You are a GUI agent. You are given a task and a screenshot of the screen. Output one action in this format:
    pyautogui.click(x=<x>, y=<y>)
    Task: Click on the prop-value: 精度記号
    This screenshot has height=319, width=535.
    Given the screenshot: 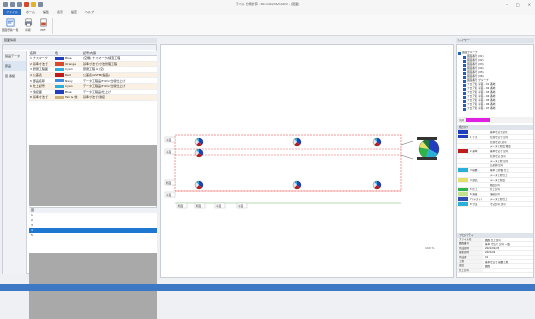 What is the action you would take?
    pyautogui.click(x=495, y=185)
    